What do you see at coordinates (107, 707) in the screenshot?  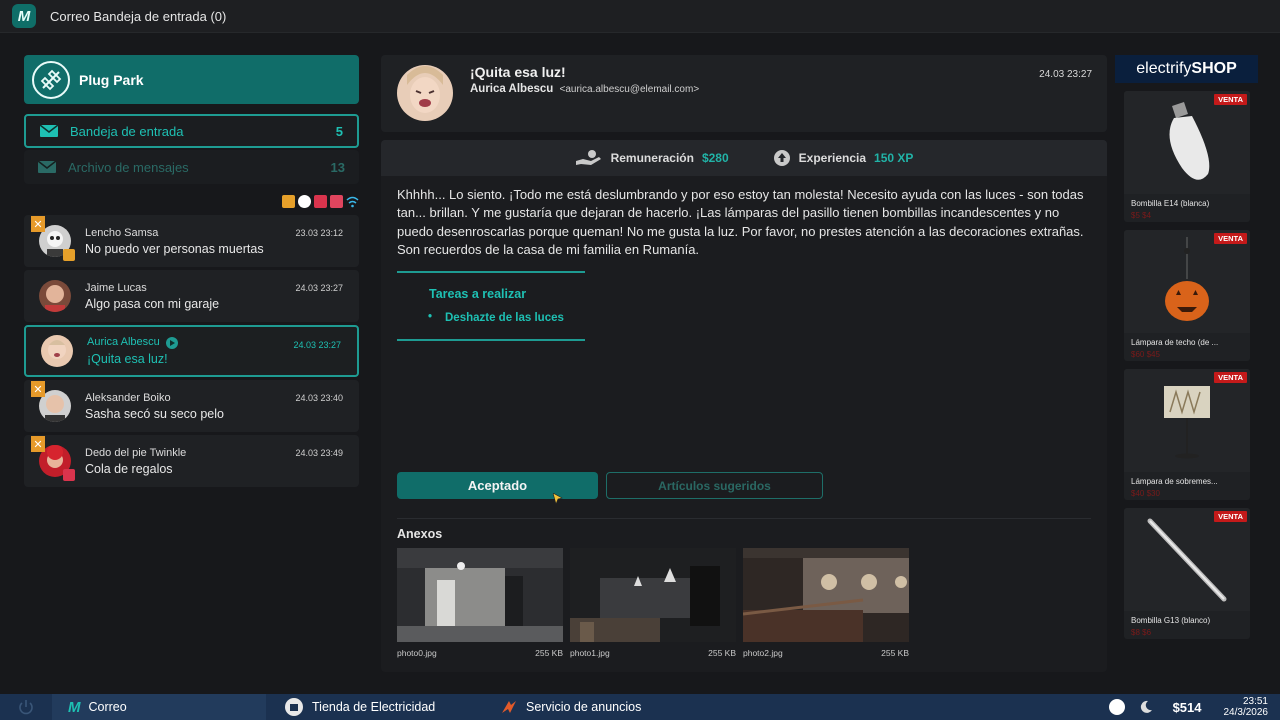 I see `taskbar-app-label: Correo` at bounding box center [107, 707].